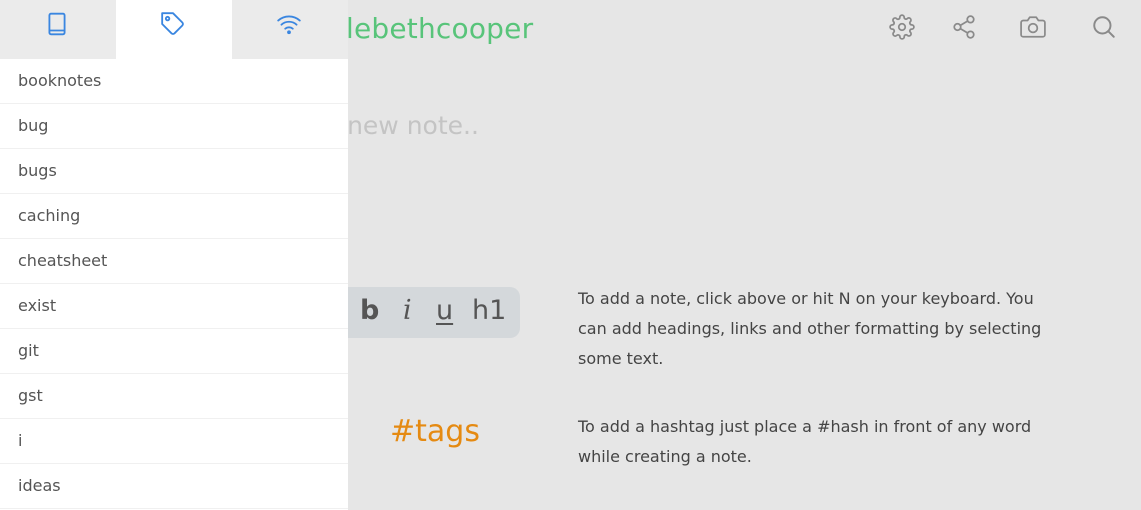 The height and width of the screenshot is (510, 1141). What do you see at coordinates (174, 216) in the screenshot?
I see `tag-list-item: caching` at bounding box center [174, 216].